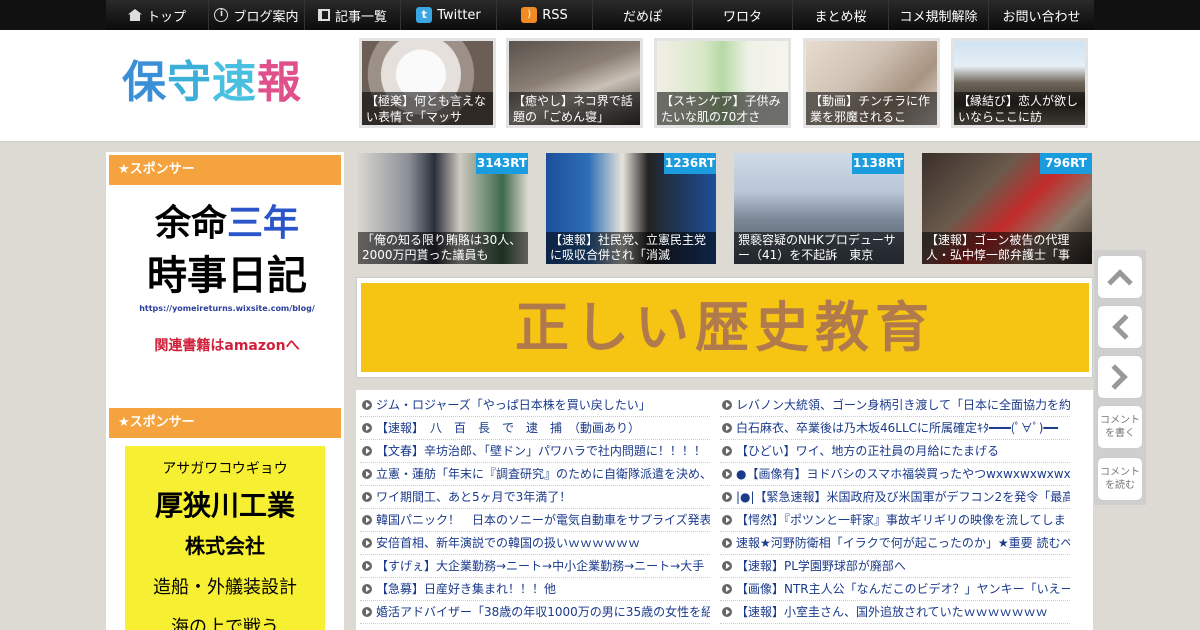 The image size is (1200, 630). Describe the element at coordinates (144, 82) in the screenshot. I see `logo-char: 保` at that location.